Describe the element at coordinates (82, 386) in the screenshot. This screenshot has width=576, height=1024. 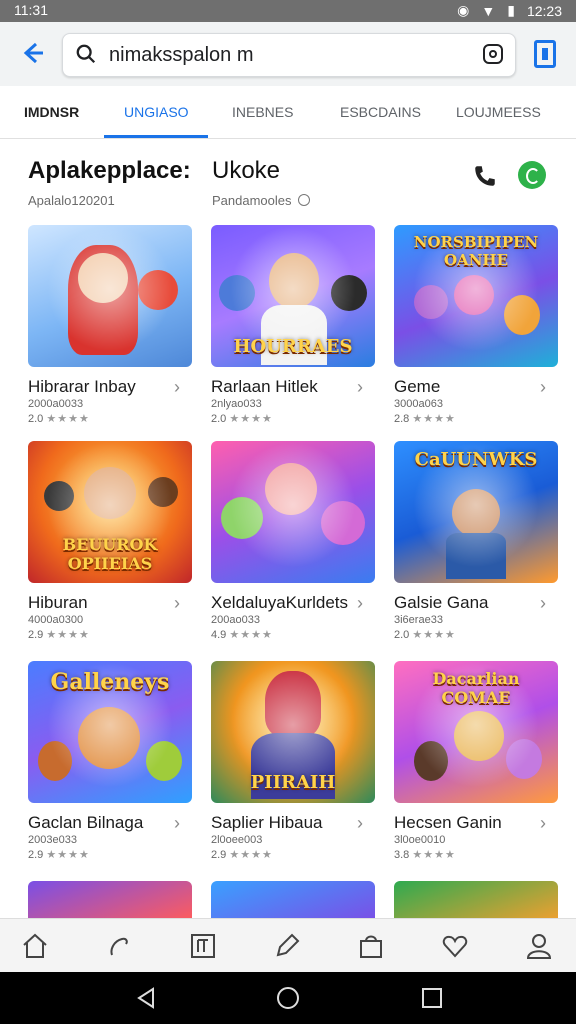
I see `app-name: Hibrarar Inbay` at that location.